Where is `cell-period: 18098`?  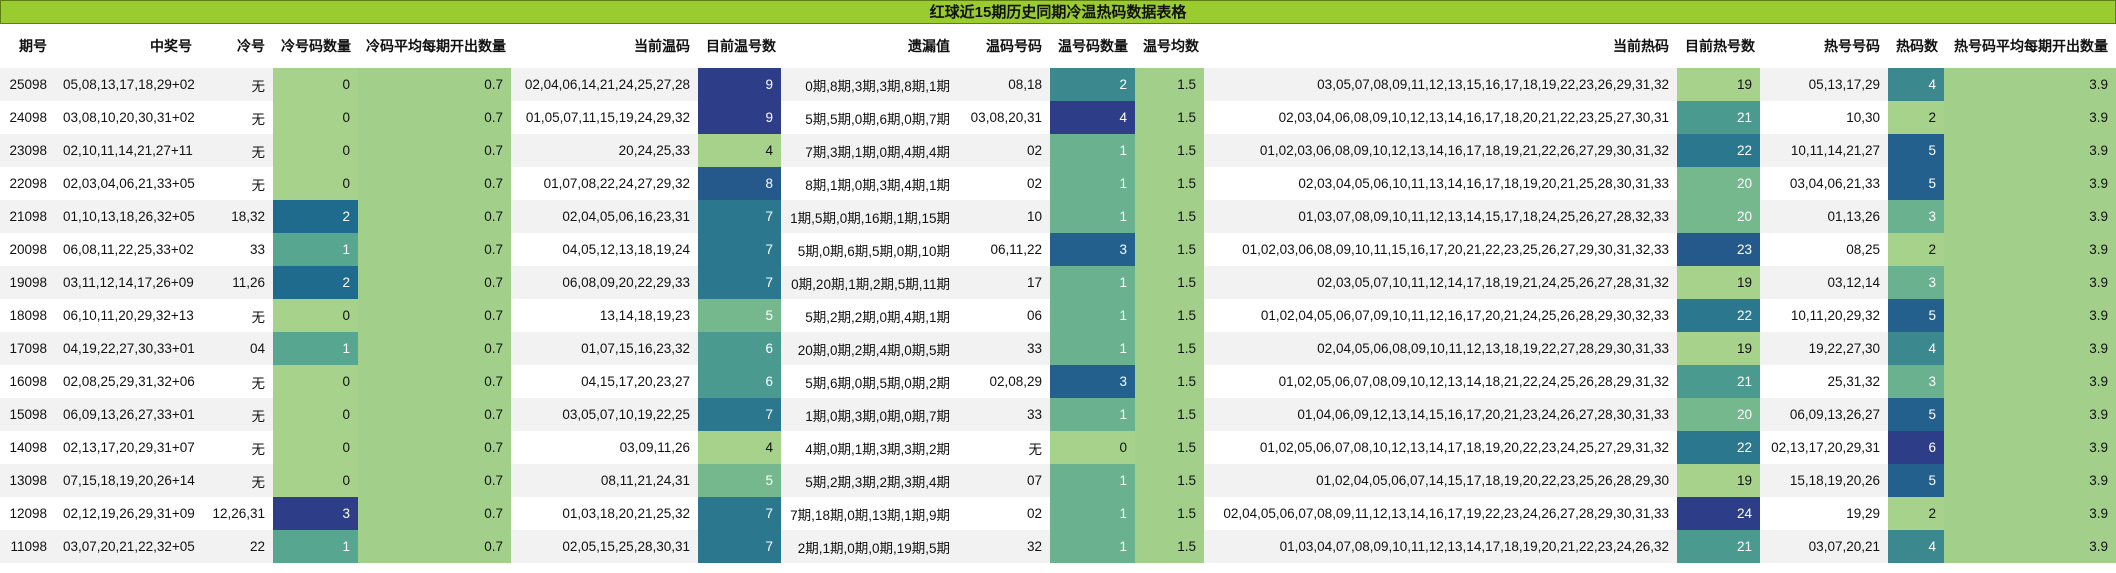 cell-period: 18098 is located at coordinates (27, 315).